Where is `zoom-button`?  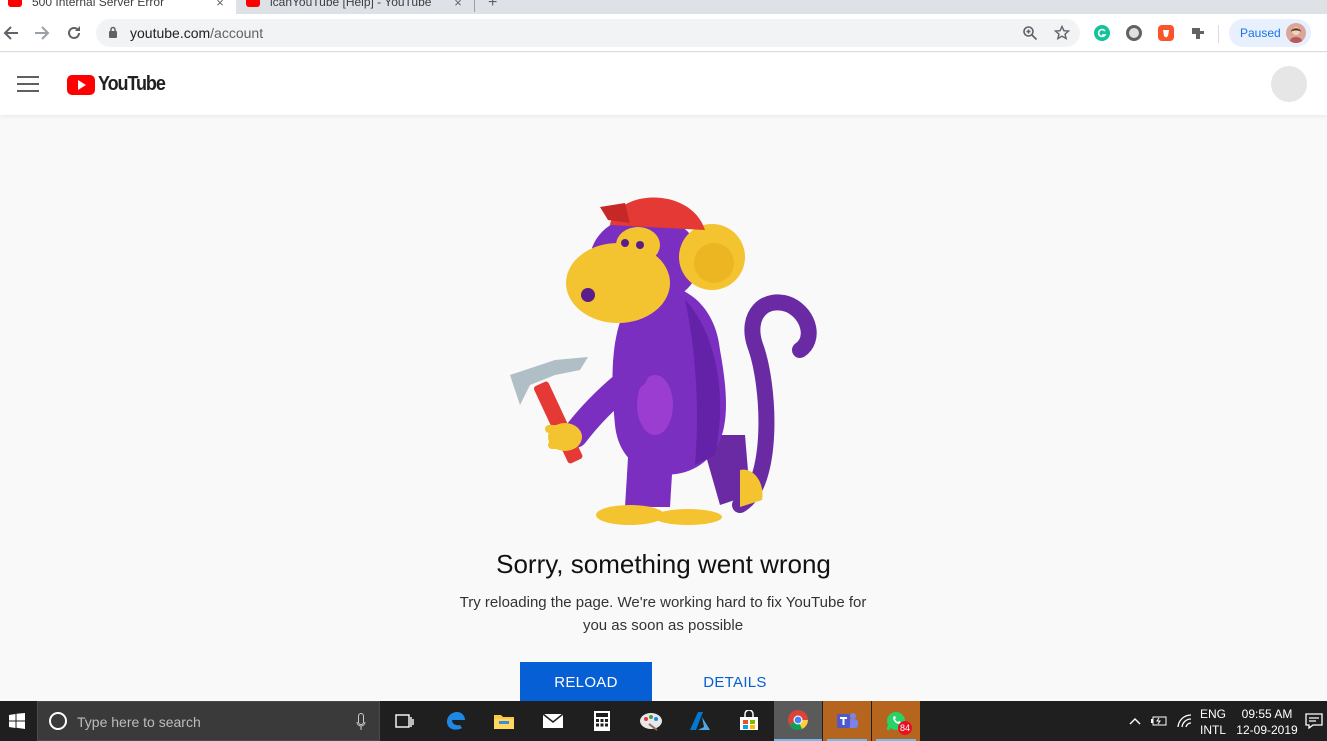 zoom-button is located at coordinates (1030, 33).